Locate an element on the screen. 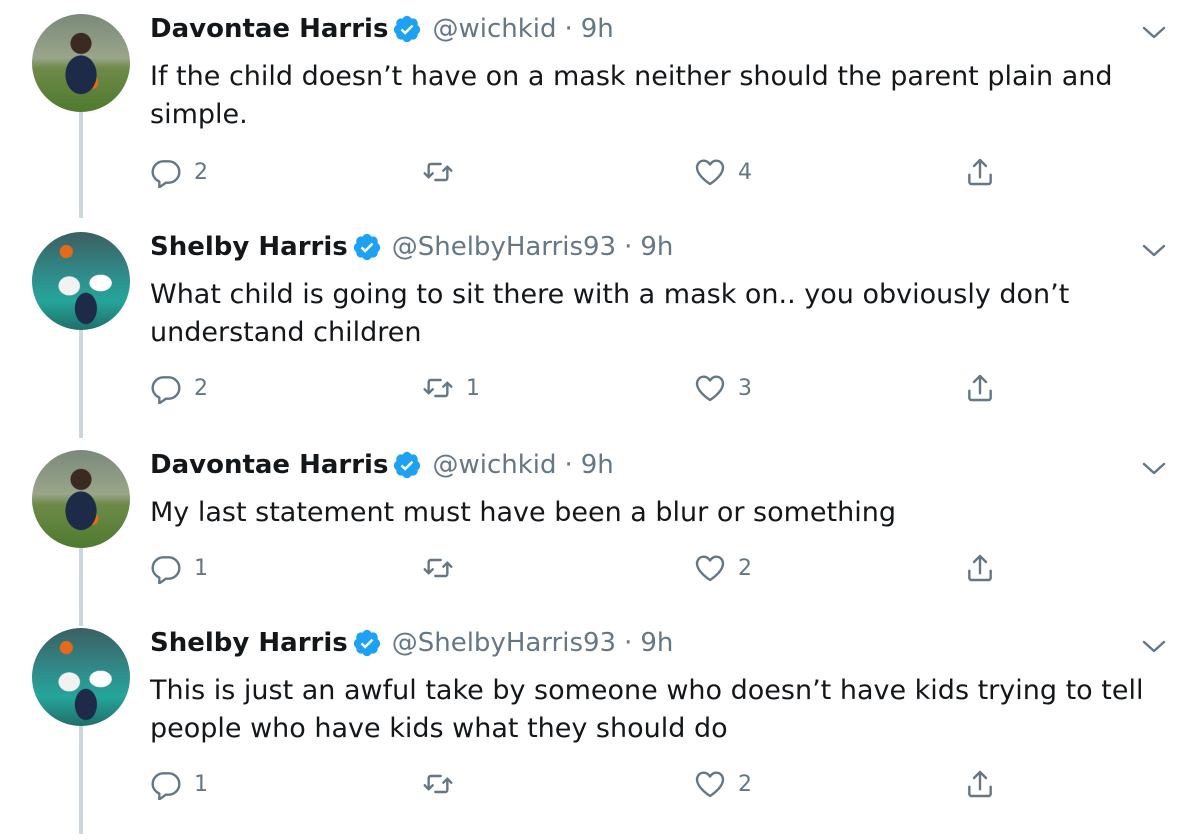  retweet-count: 1 is located at coordinates (473, 388).